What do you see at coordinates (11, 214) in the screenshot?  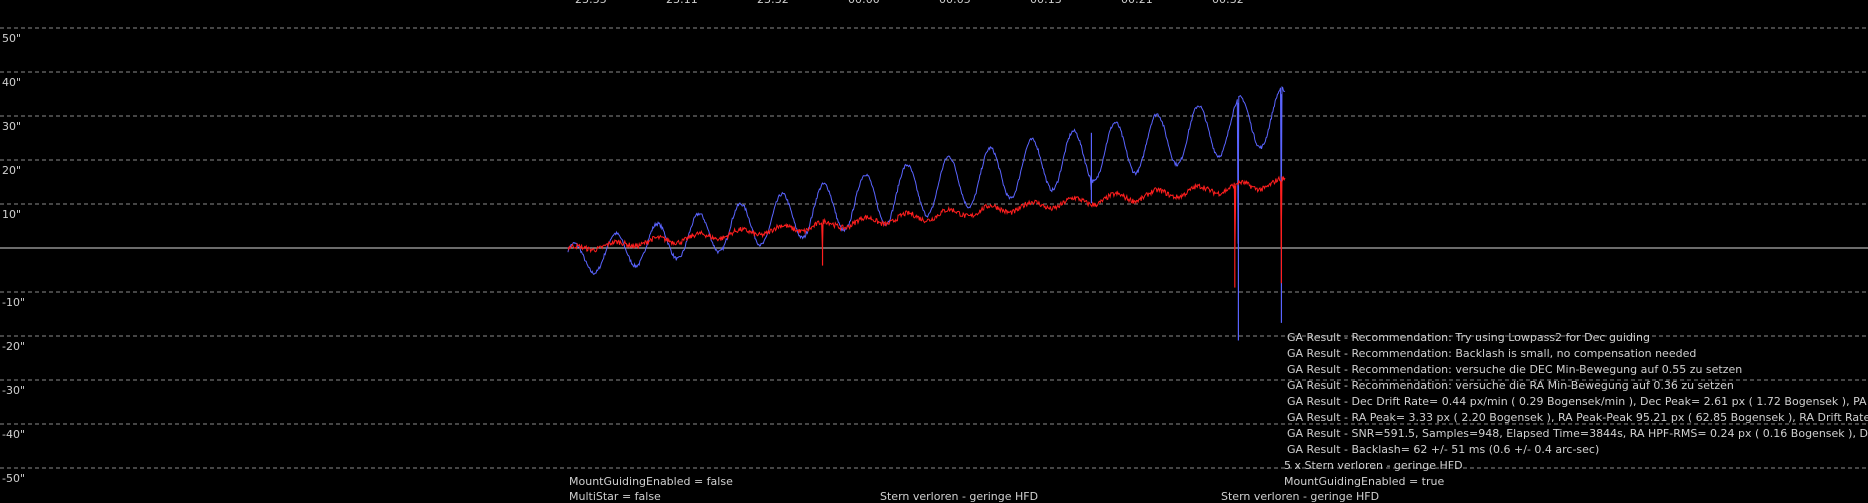 I see `y-tick-label: 10"` at bounding box center [11, 214].